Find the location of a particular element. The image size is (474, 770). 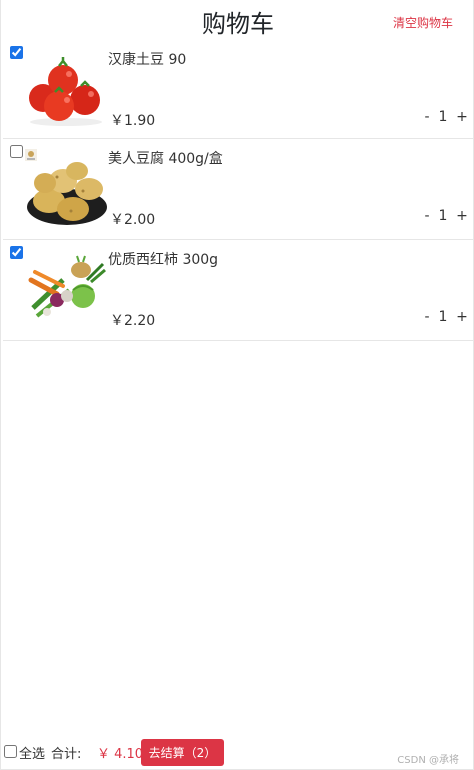

cart-item: 汉康土豆 90 ￥1.90 - 1 + is located at coordinates (238, 89).